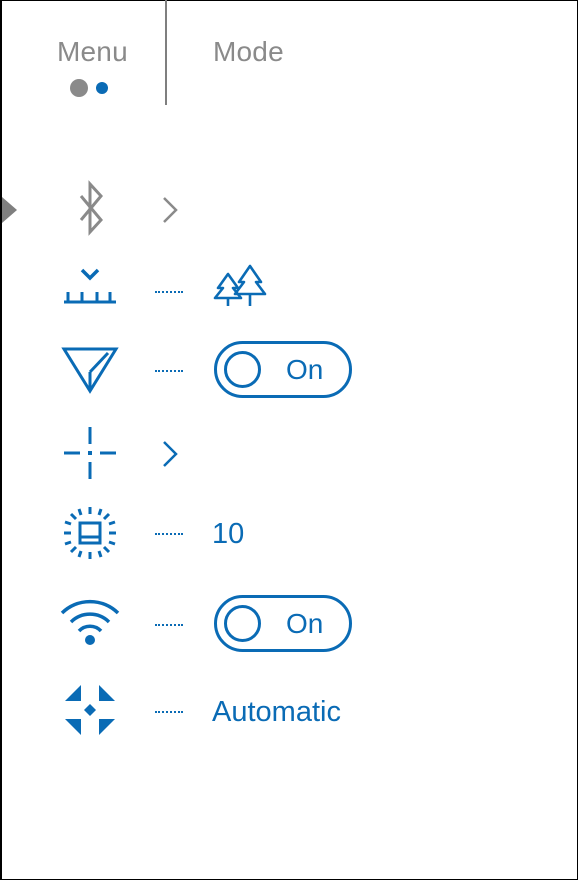 The height and width of the screenshot is (880, 578). I want to click on wifi-toggle: On, so click(283, 623).